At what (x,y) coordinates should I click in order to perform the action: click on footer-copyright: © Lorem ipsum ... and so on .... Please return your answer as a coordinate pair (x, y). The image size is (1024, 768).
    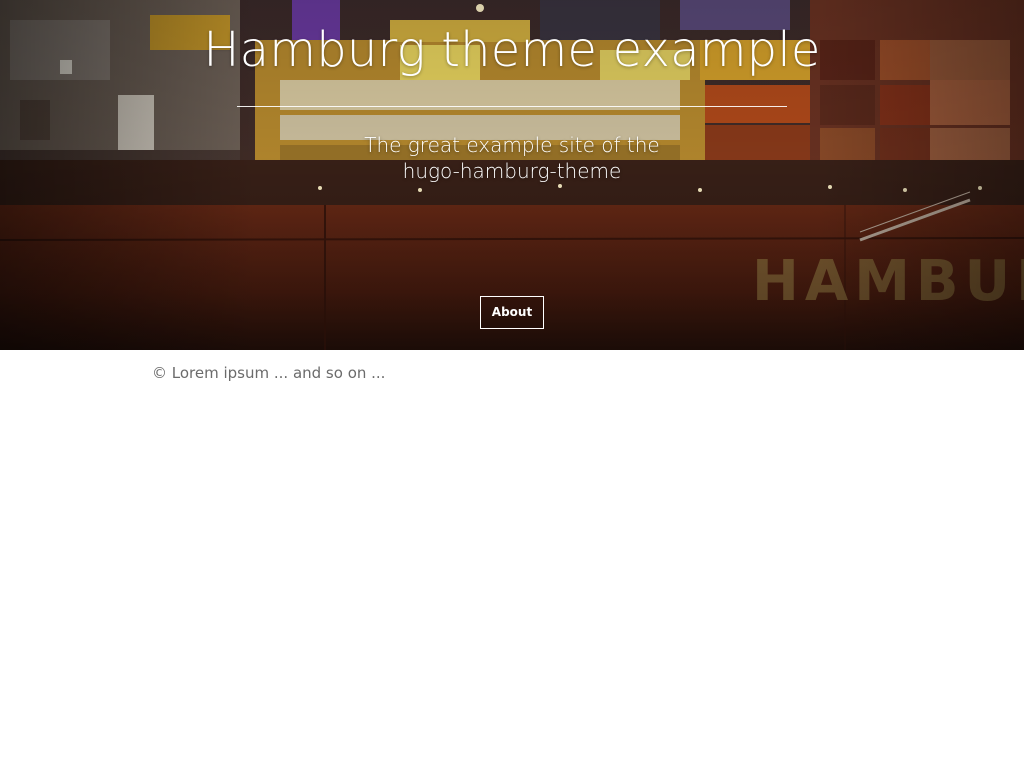
    Looking at the image, I should click on (269, 373).